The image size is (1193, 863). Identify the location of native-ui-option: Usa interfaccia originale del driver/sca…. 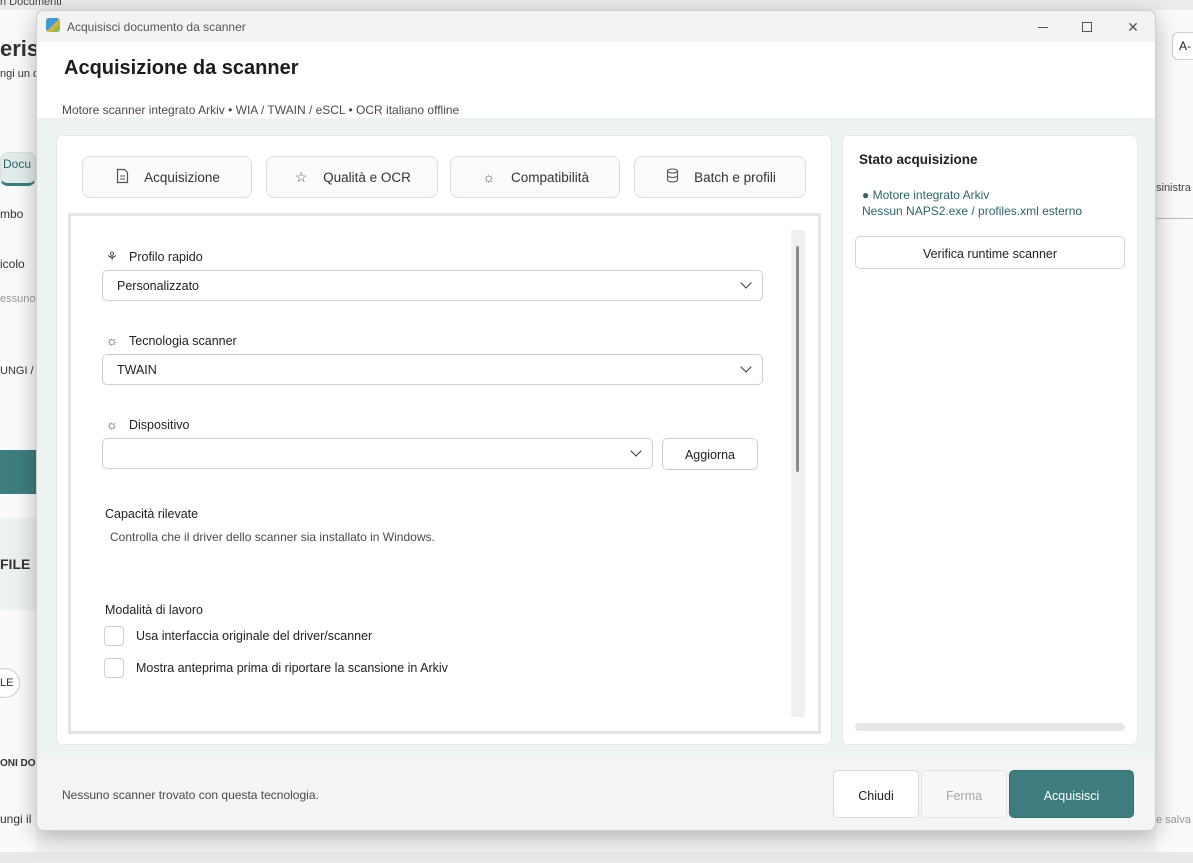
(238, 636).